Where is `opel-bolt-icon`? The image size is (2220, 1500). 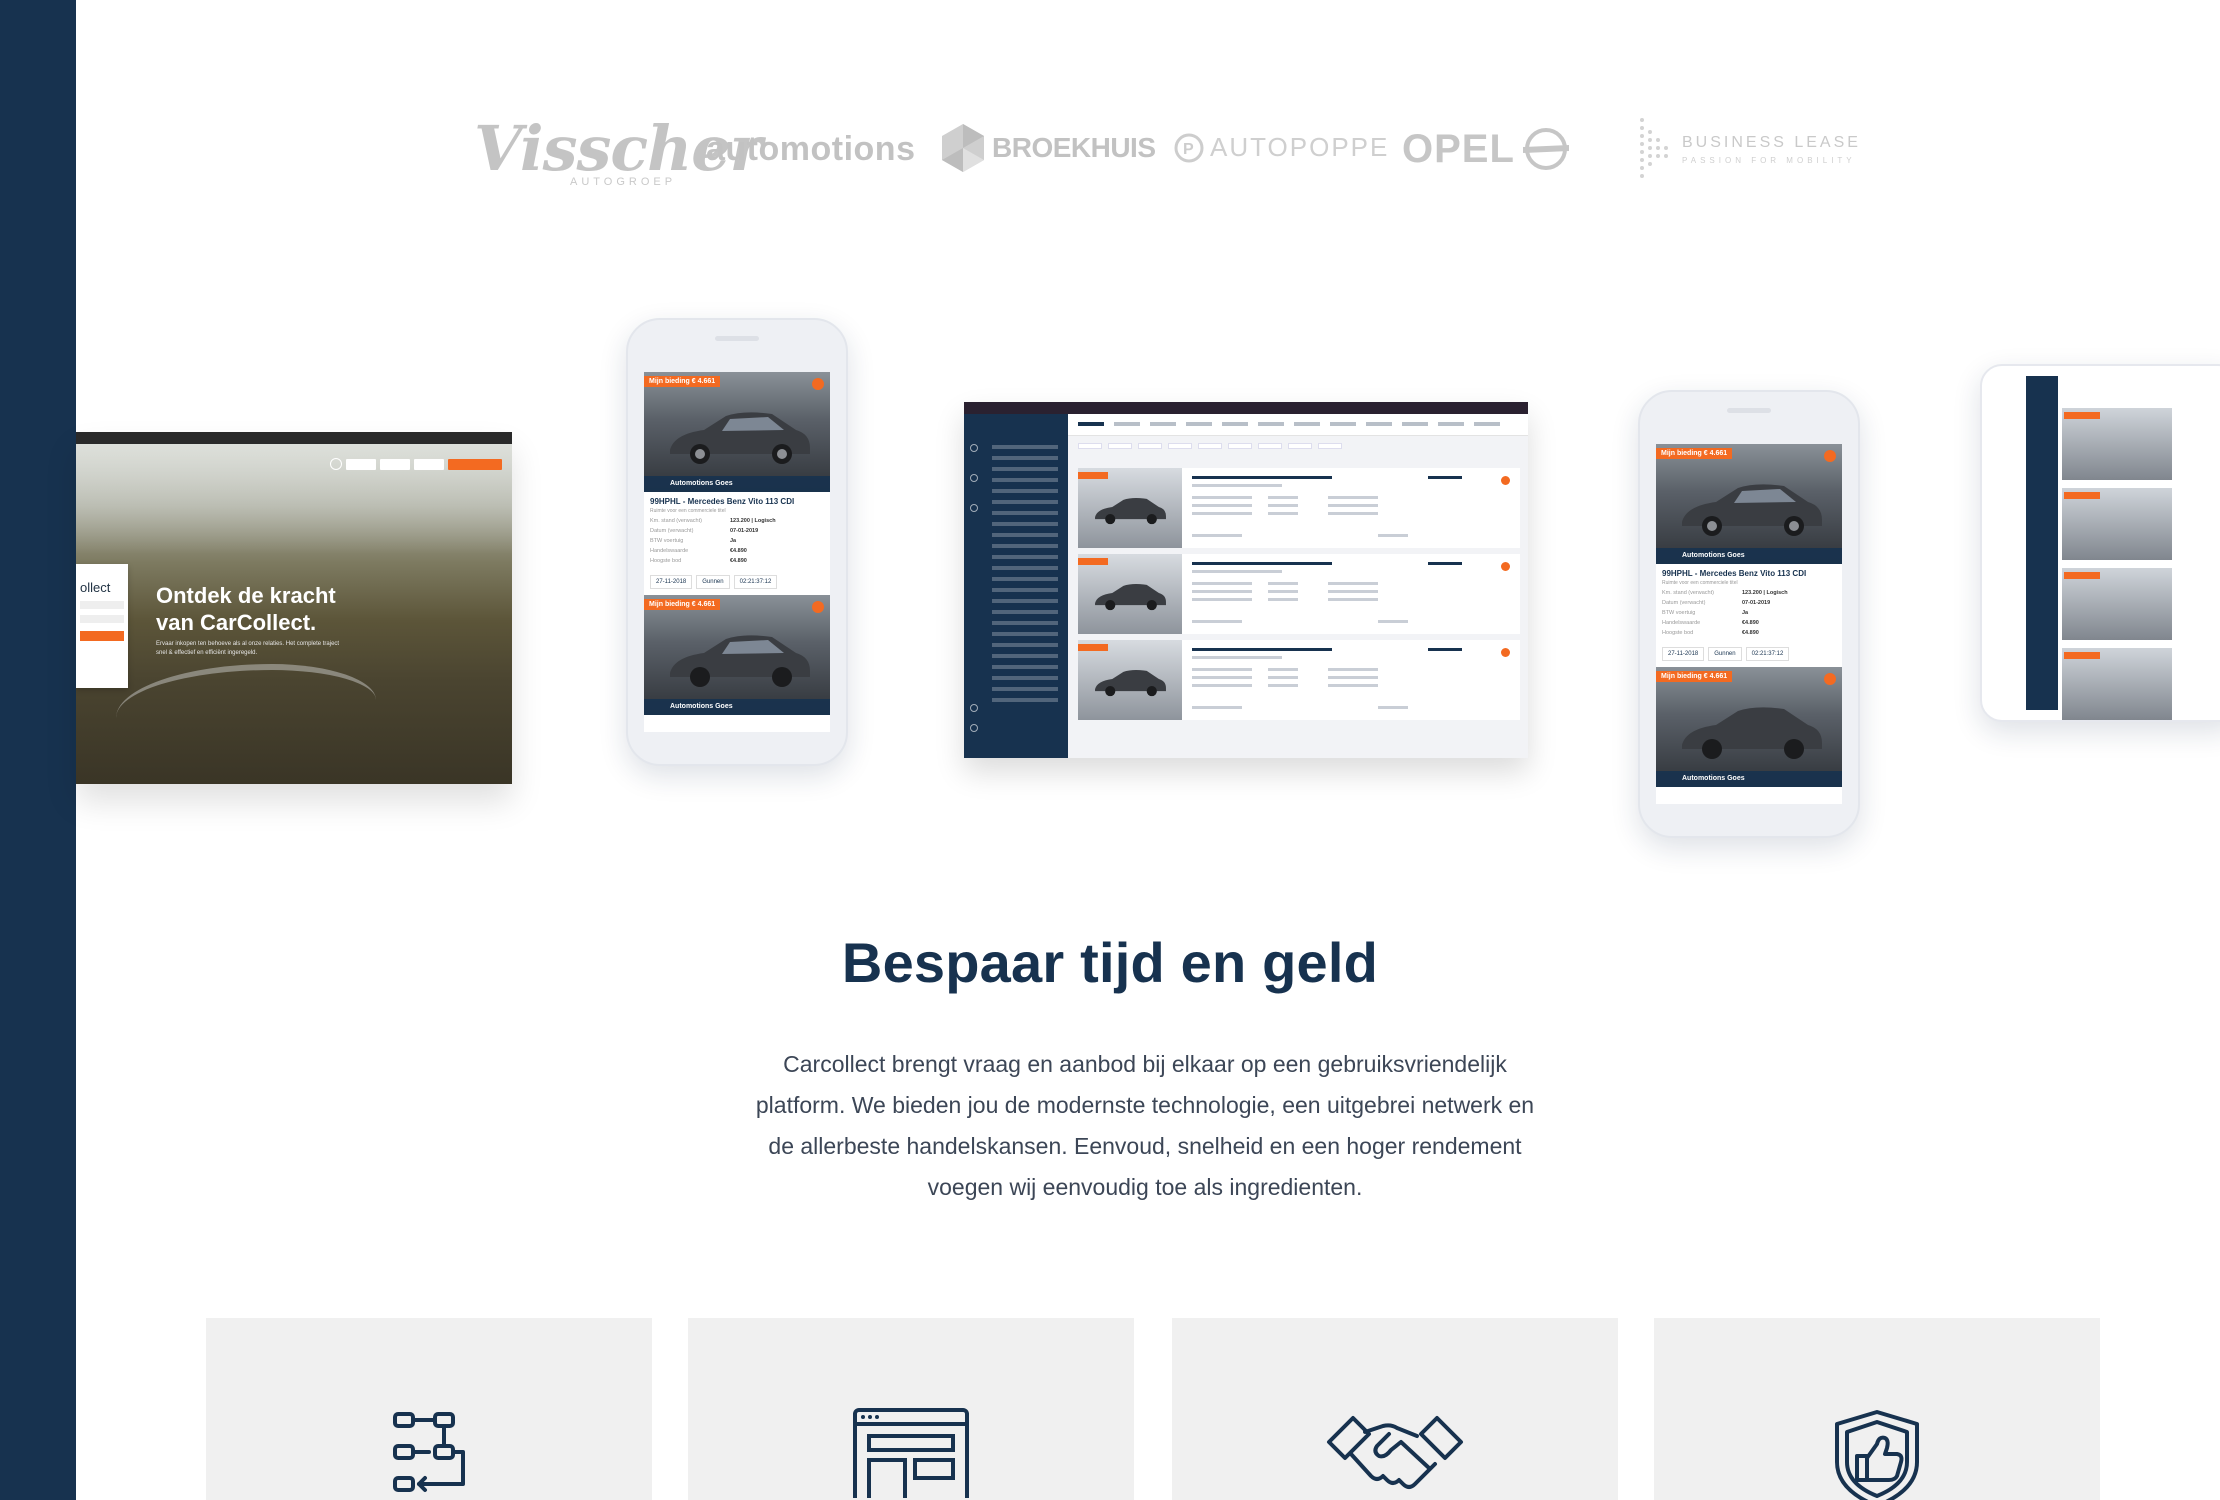 opel-bolt-icon is located at coordinates (1545, 149).